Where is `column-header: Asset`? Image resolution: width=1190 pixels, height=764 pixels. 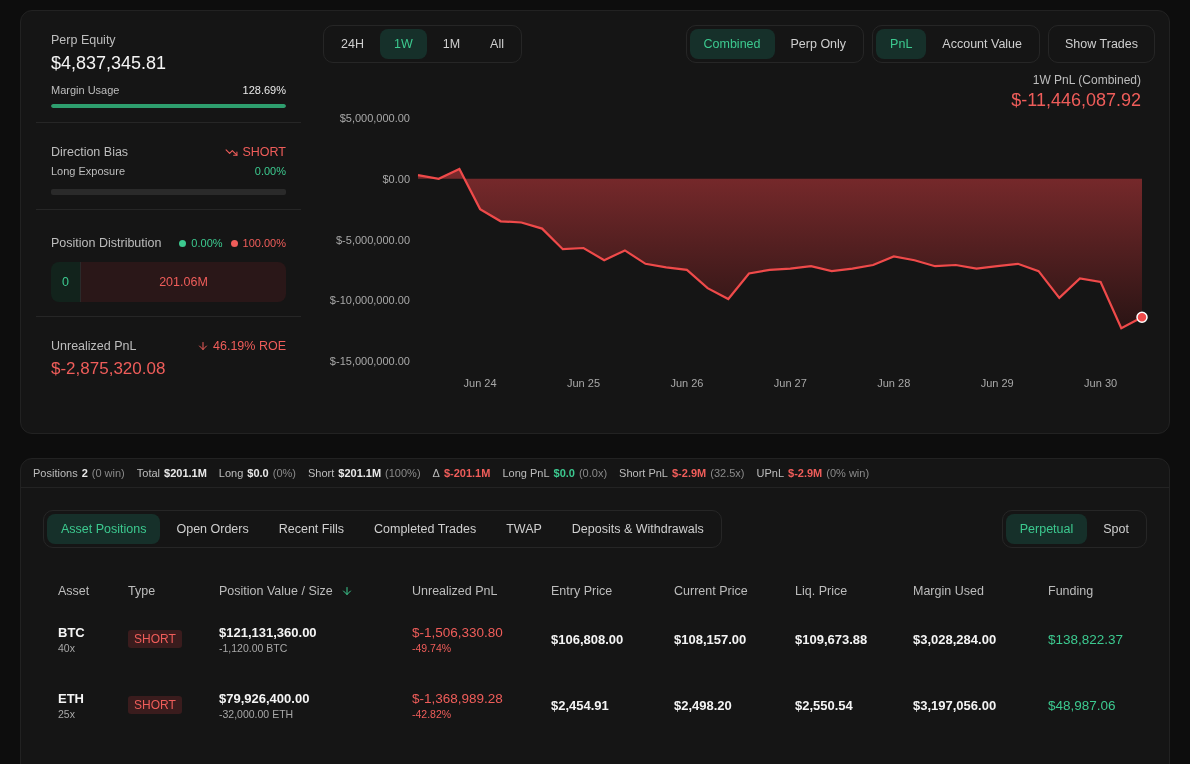
column-header: Asset is located at coordinates (93, 591).